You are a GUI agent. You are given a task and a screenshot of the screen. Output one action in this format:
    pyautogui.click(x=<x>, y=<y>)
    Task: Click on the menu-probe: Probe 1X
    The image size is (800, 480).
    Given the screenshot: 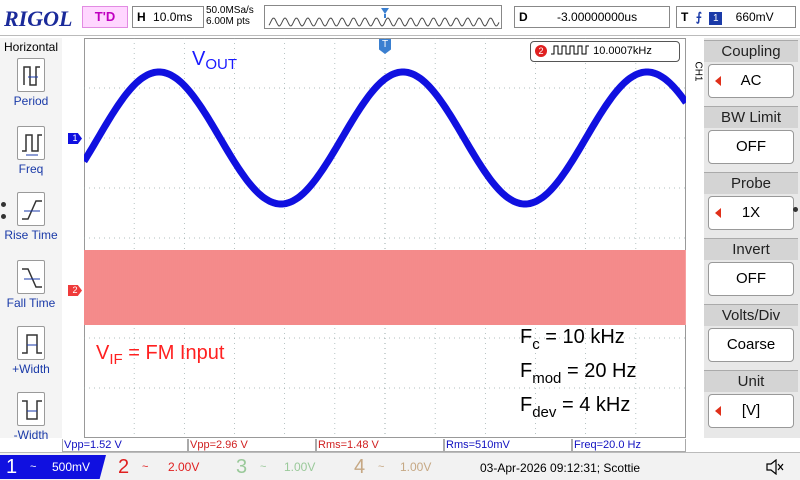 What is the action you would take?
    pyautogui.click(x=751, y=204)
    